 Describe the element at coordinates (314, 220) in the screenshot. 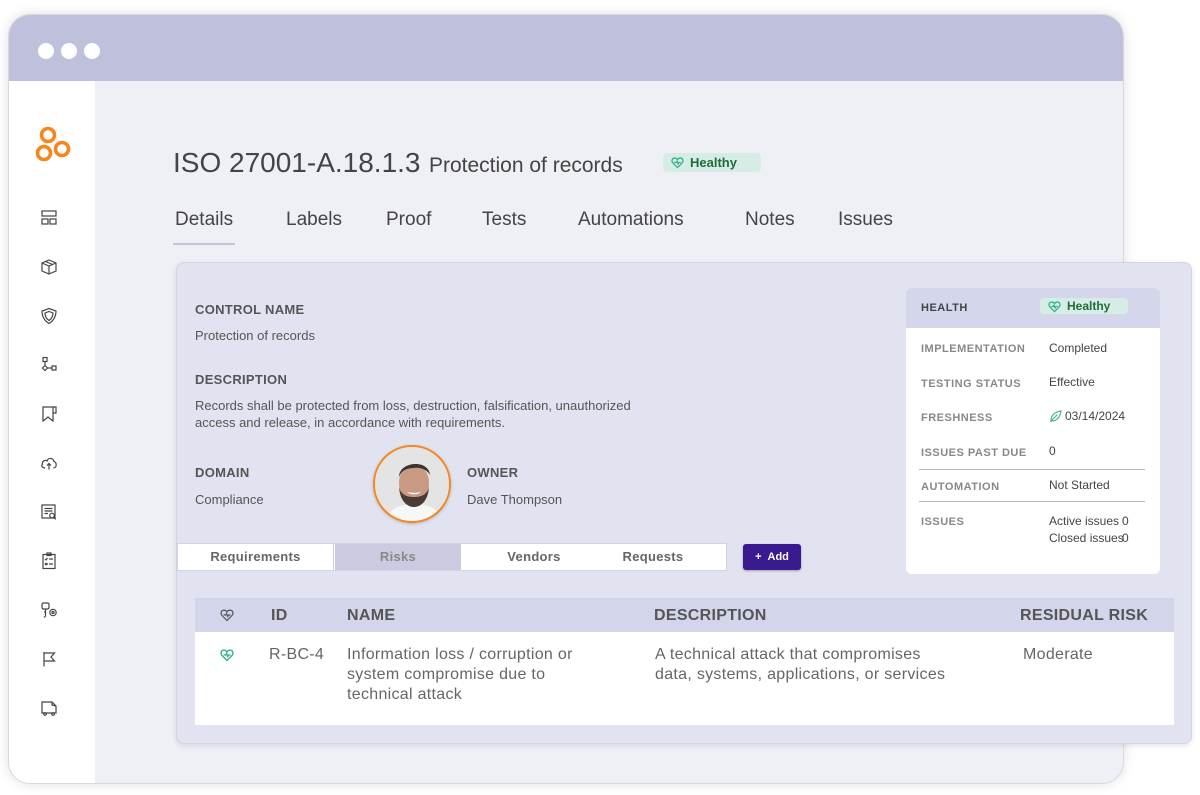

I see `tab-labels: Labels` at that location.